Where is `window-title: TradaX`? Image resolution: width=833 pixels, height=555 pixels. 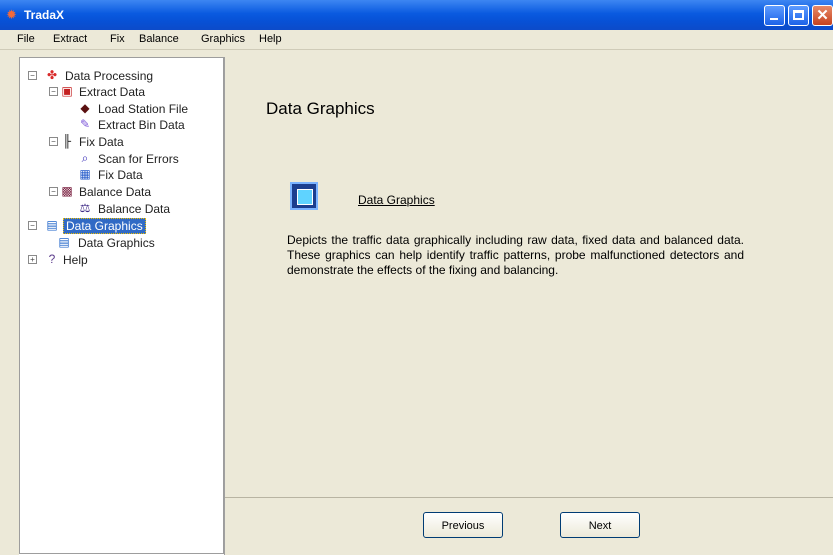 window-title: TradaX is located at coordinates (44, 15).